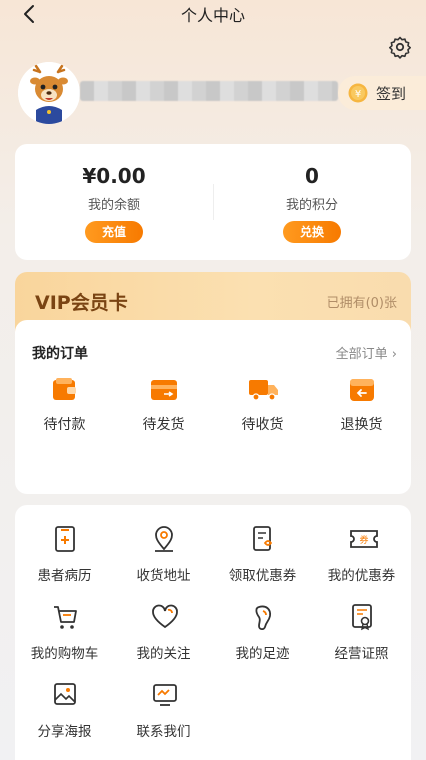  Describe the element at coordinates (362, 617) in the screenshot. I see `license-icon` at that location.